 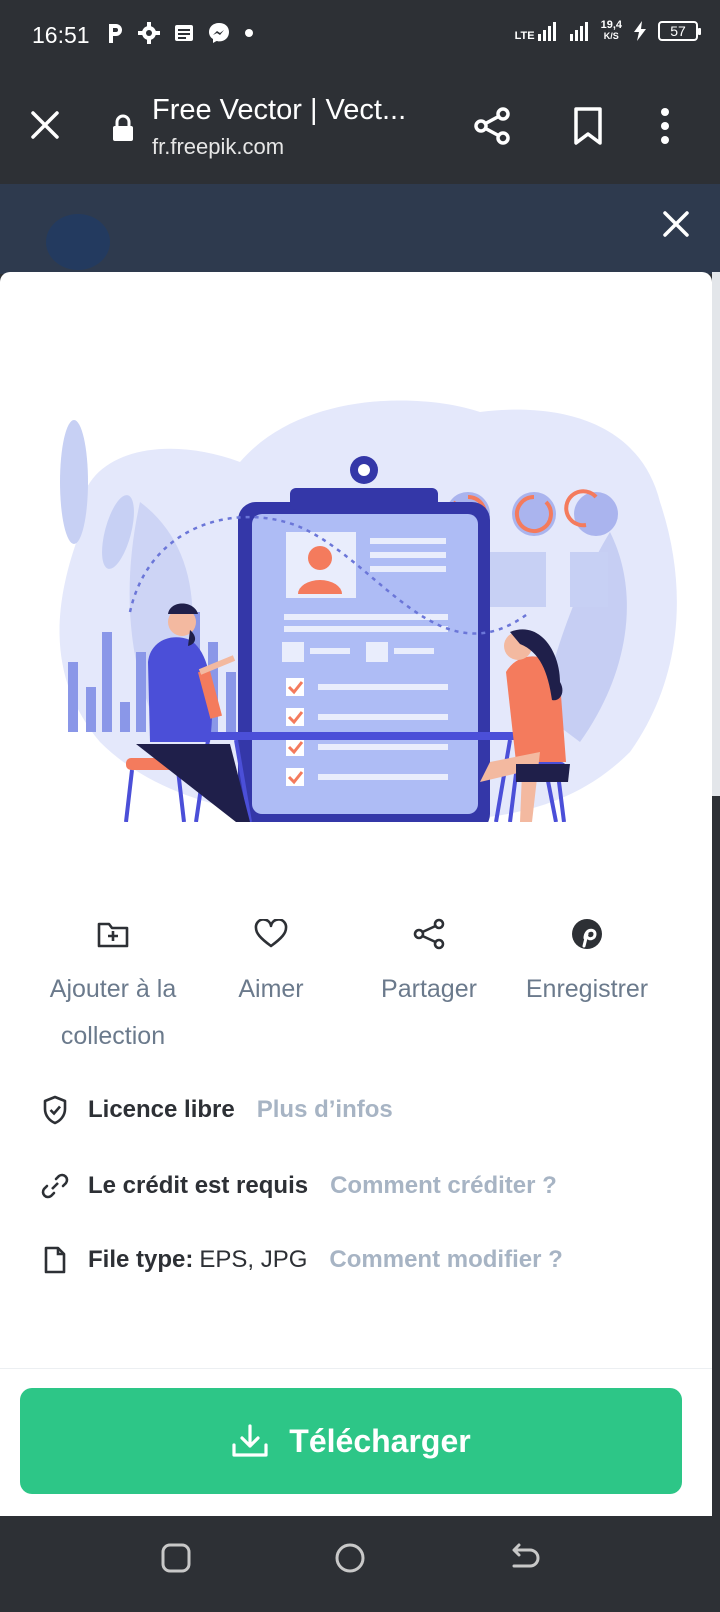 I want to click on recent-apps-icon, so click(x=176, y=1558).